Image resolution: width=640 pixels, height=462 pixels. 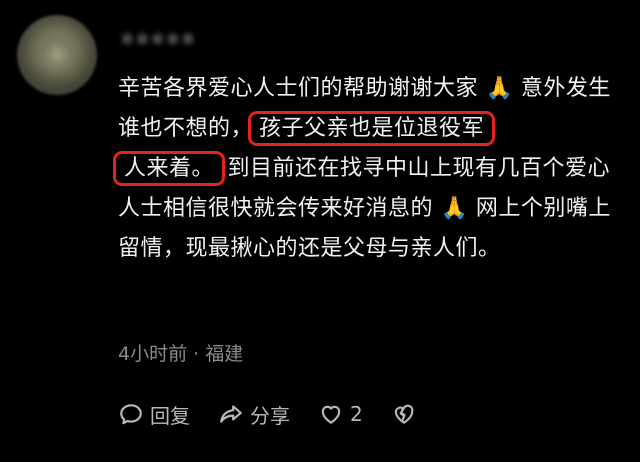 I want to click on comment-text-part-1: 辛苦各界爱心人士们的帮助谢谢大家, so click(x=298, y=88).